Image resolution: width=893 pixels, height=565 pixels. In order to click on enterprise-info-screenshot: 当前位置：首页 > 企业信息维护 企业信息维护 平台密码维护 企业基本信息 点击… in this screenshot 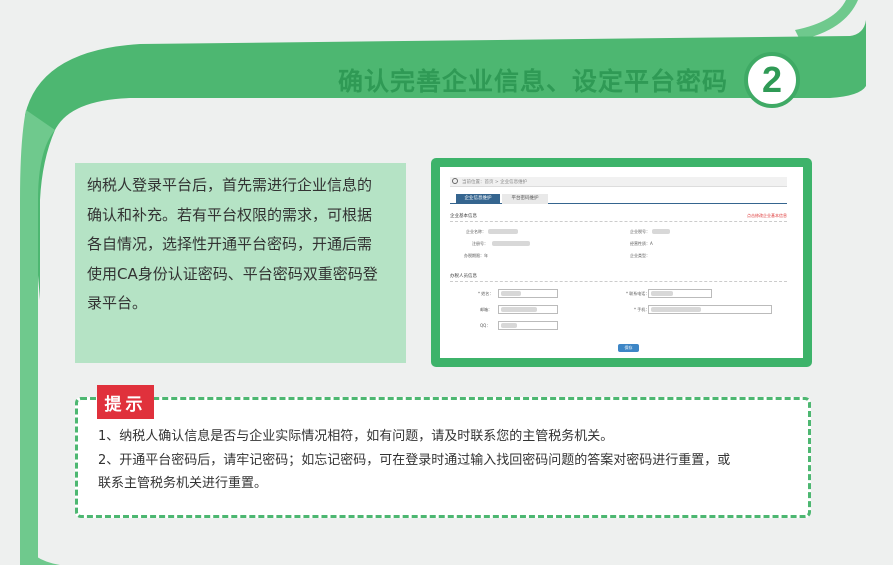, I will do `click(621, 262)`.